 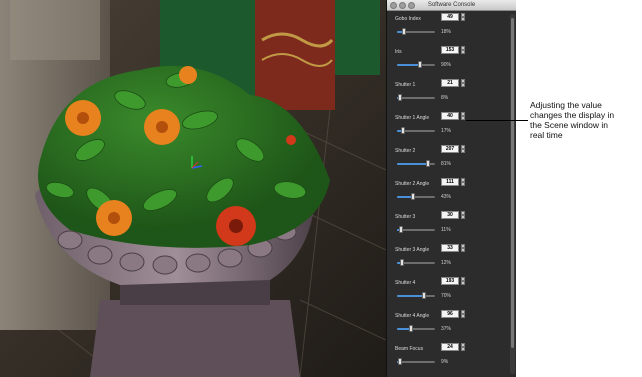 What do you see at coordinates (446, 329) in the screenshot?
I see `param-percent: 37%` at bounding box center [446, 329].